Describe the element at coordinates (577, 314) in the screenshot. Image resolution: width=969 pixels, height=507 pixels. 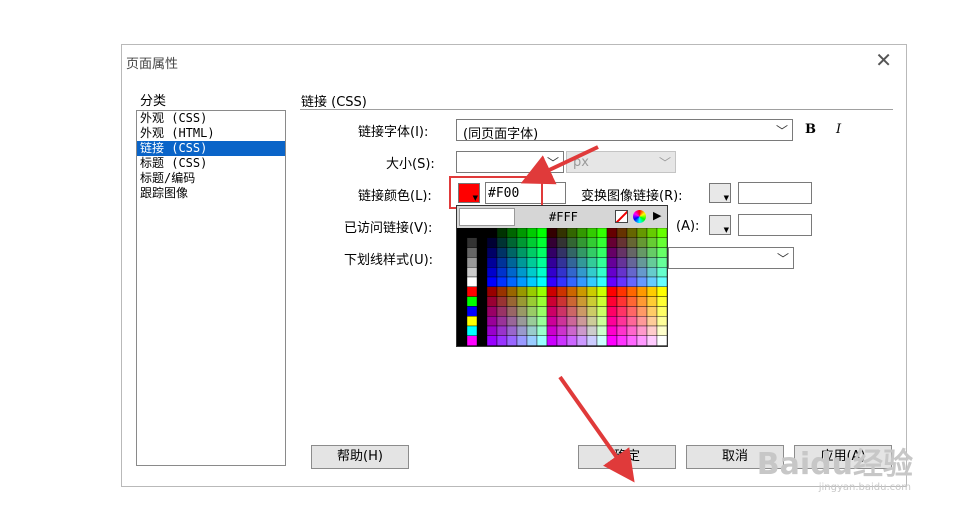
I see `annotation-arrows` at that location.